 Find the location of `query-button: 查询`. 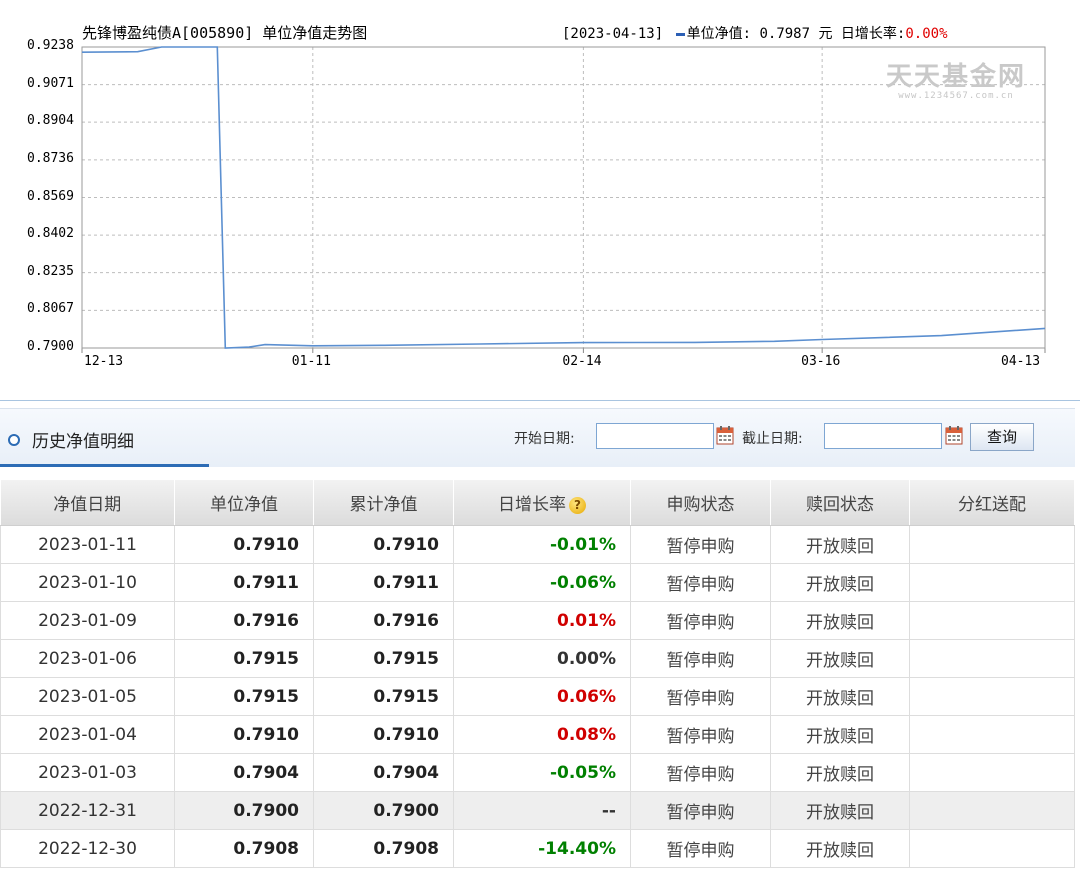

query-button: 查询 is located at coordinates (1002, 437).